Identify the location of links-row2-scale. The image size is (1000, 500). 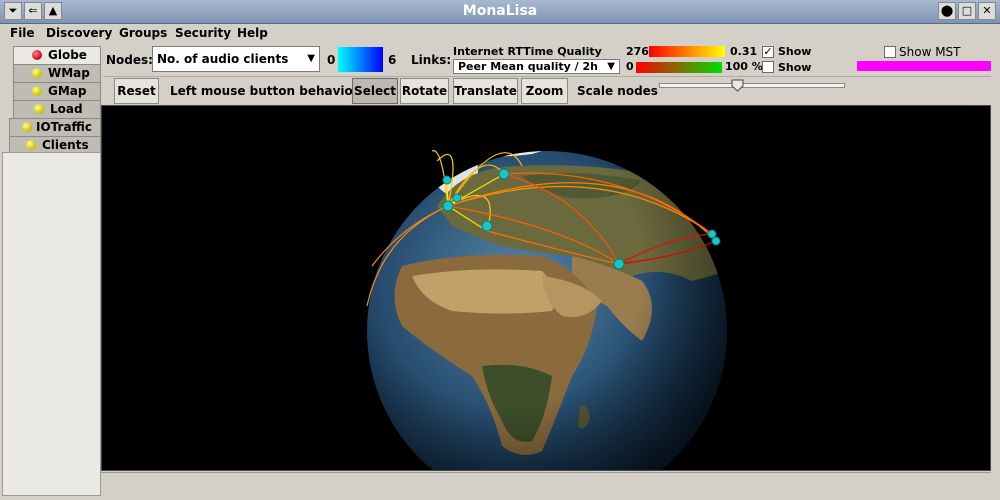
(679, 67).